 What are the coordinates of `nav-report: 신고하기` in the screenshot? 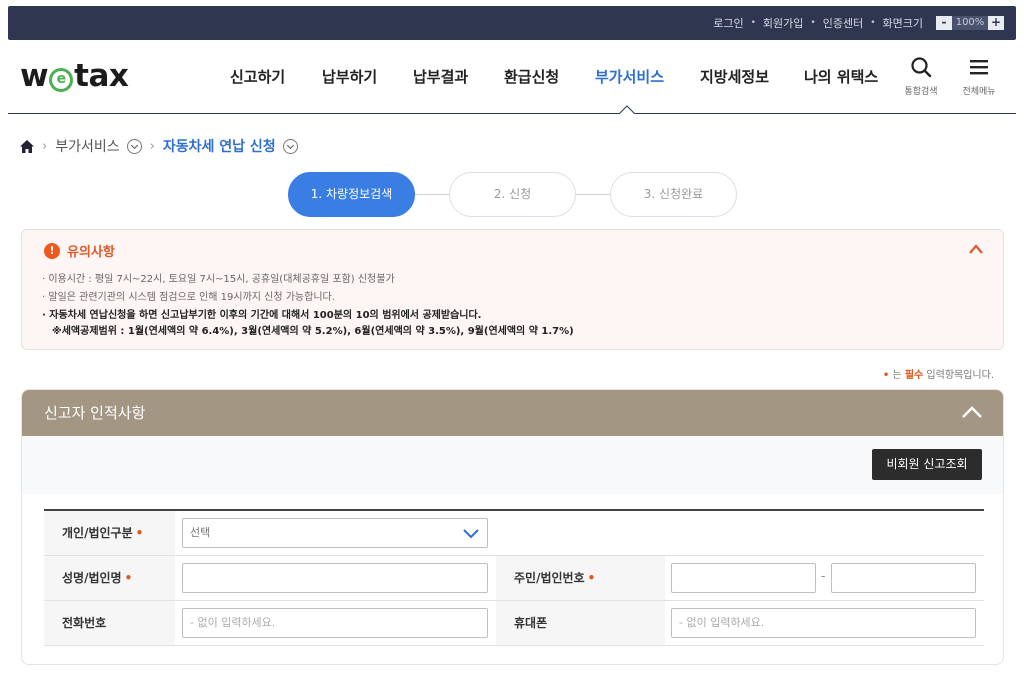 It's located at (257, 77).